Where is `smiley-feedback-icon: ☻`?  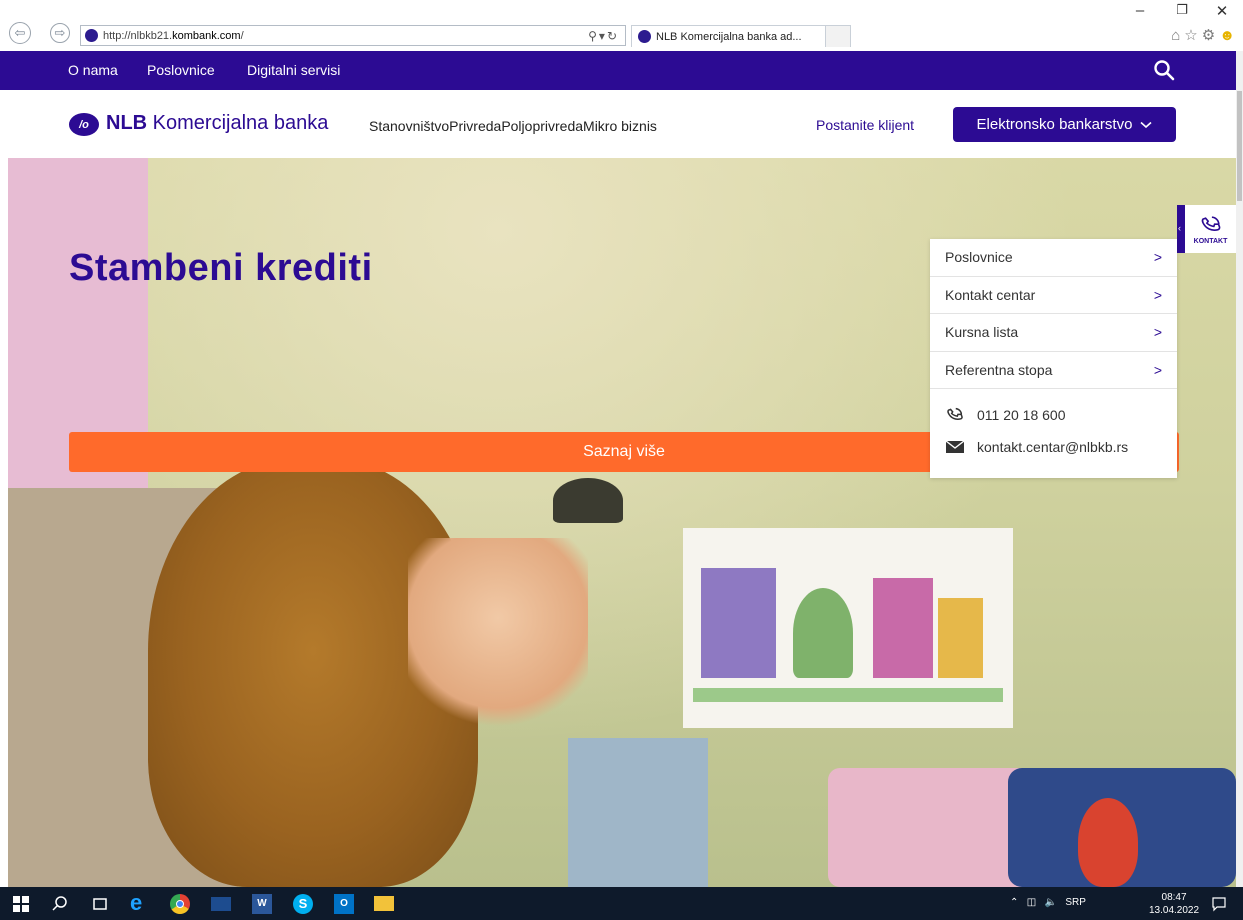 smiley-feedback-icon: ☻ is located at coordinates (1229, 35).